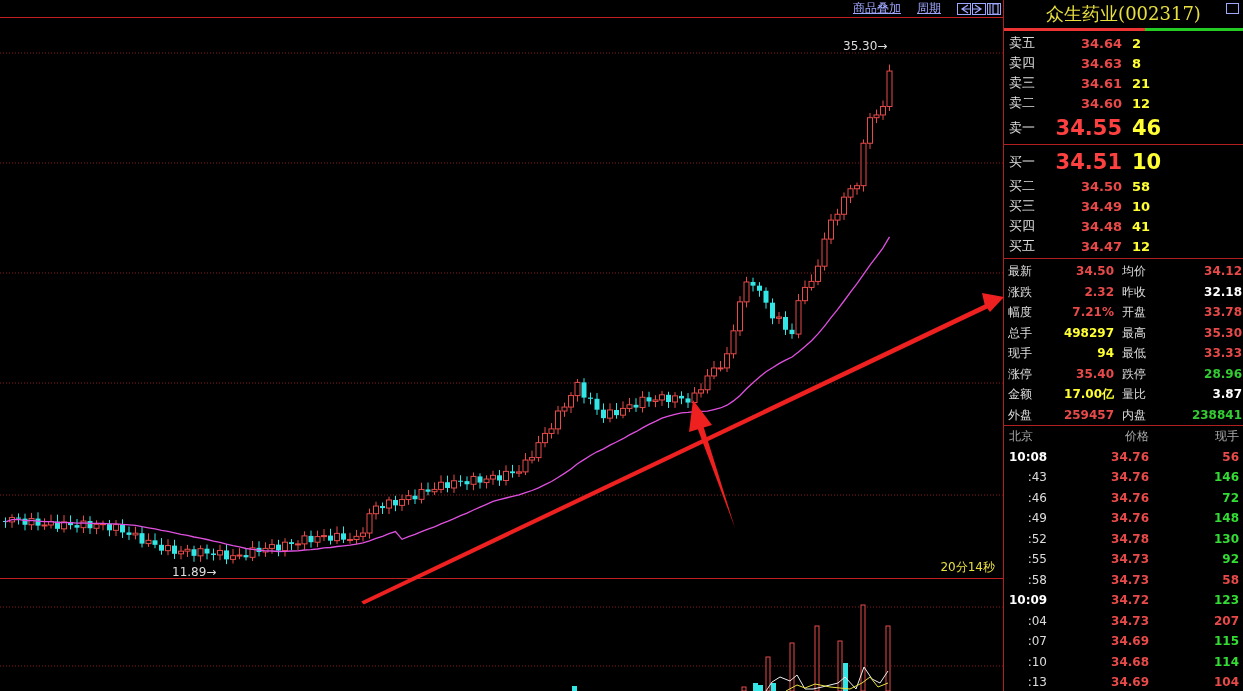  I want to click on stat-value: 2.32, so click(1098, 292).